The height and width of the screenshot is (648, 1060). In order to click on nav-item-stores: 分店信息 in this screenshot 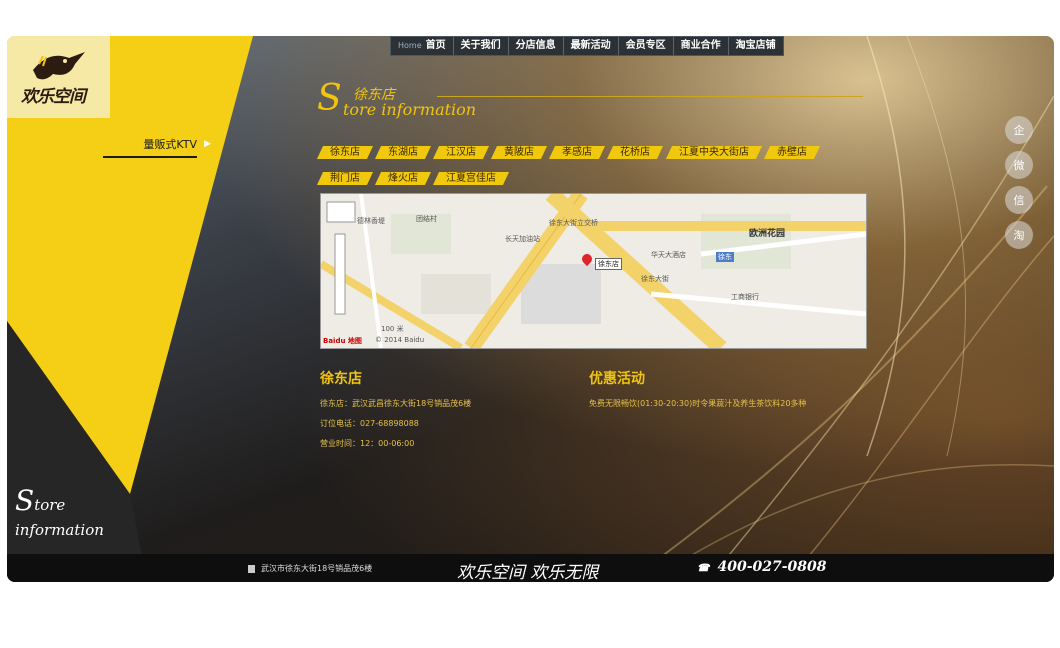, I will do `click(536, 46)`.